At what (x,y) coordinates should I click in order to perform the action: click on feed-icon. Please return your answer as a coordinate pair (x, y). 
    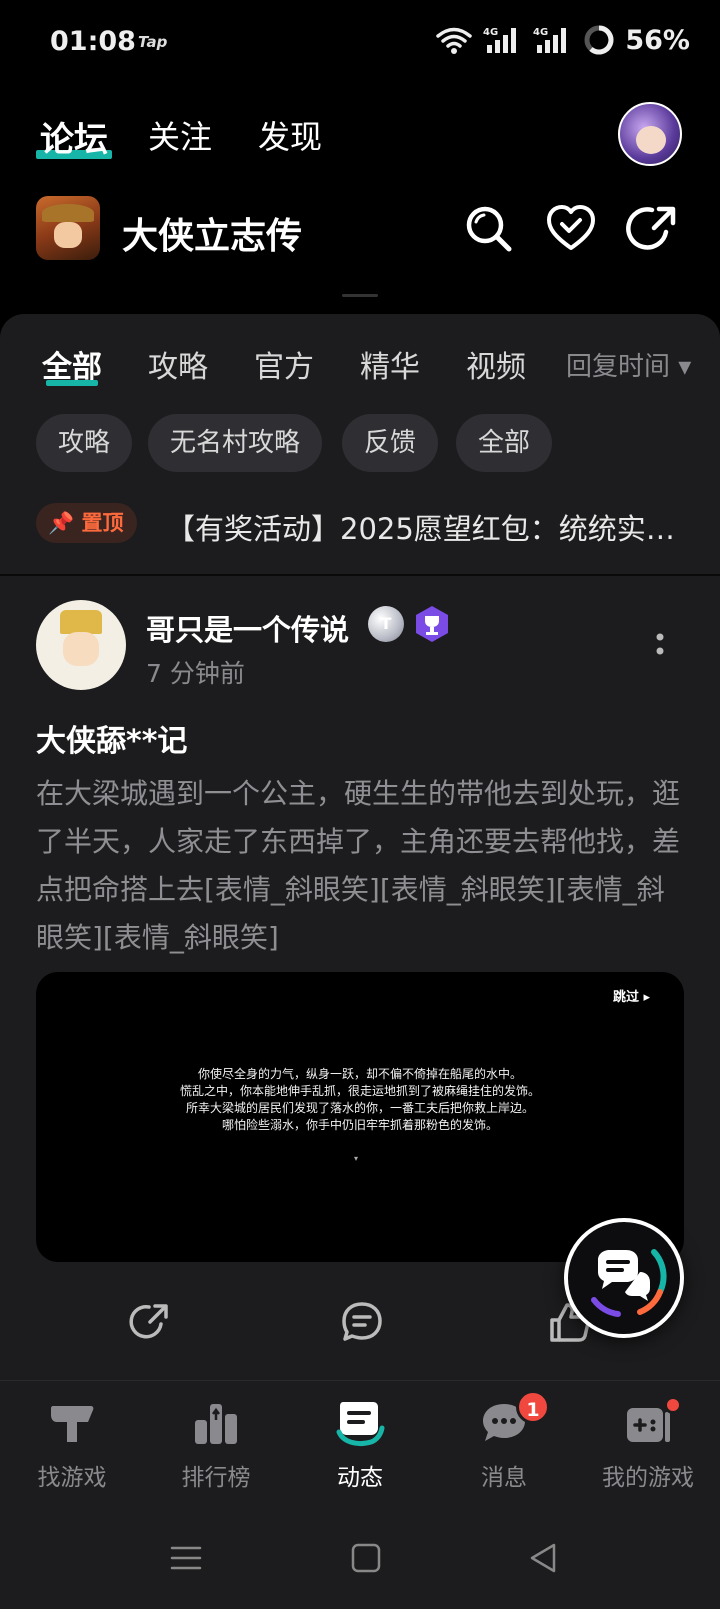
    Looking at the image, I should click on (360, 1424).